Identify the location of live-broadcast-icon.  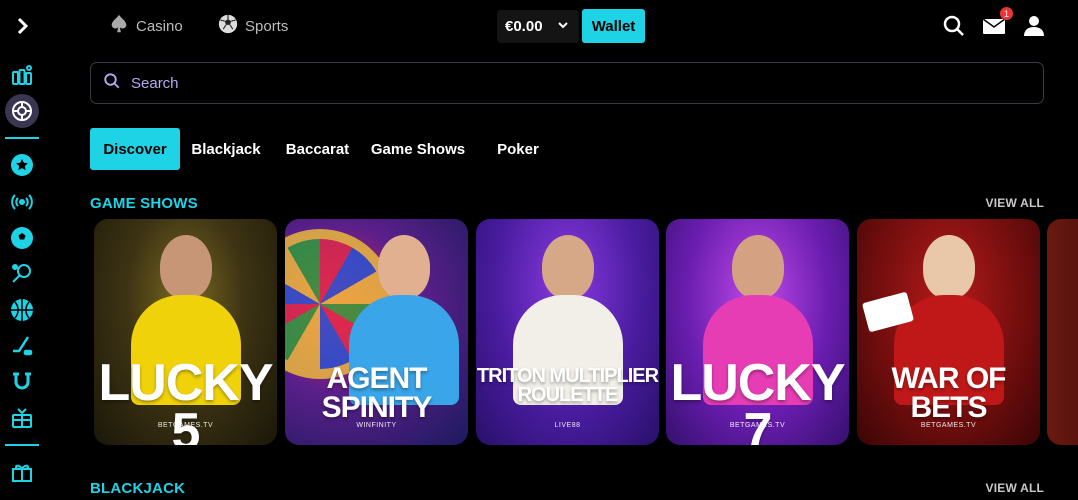
(22, 202).